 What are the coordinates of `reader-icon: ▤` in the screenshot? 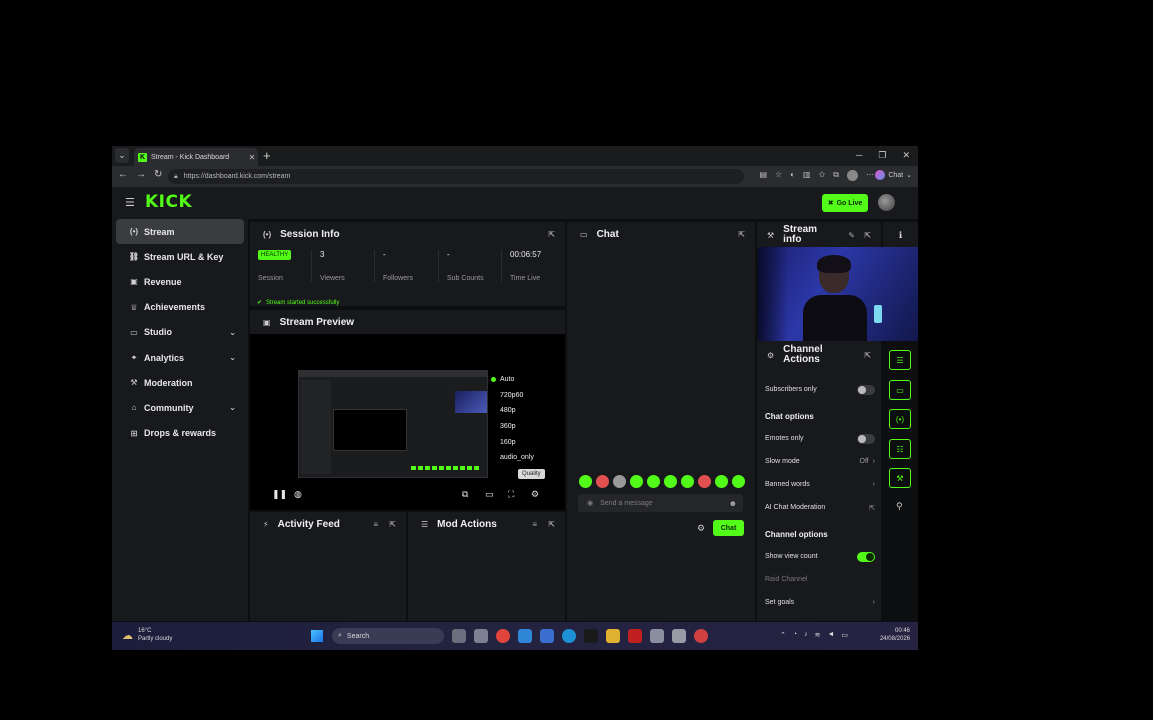 It's located at (763, 175).